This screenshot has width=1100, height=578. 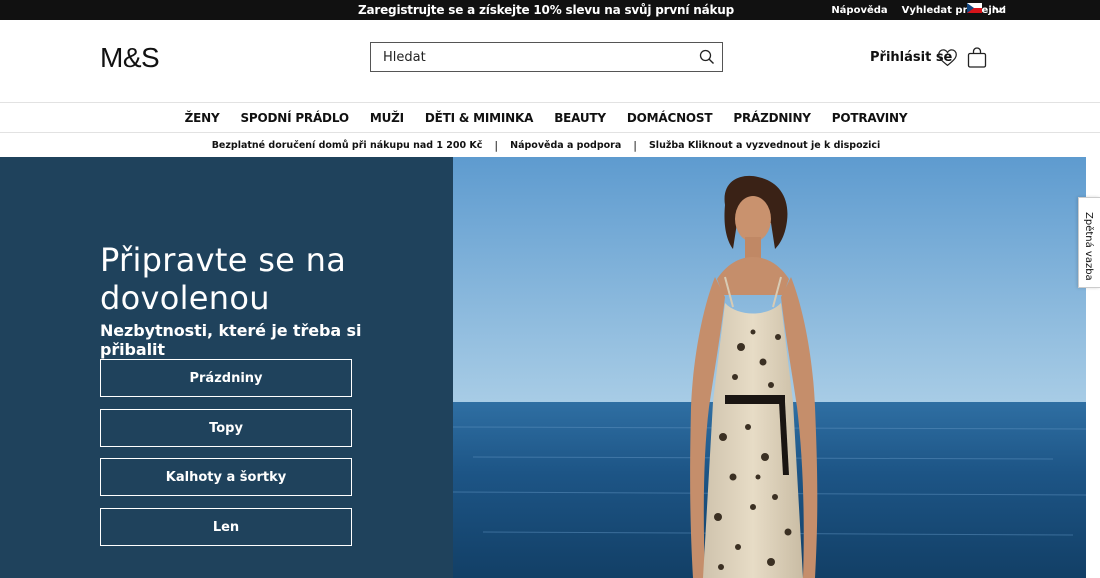 What do you see at coordinates (565, 145) in the screenshot?
I see `help-support-link: Nápověda a podpora` at bounding box center [565, 145].